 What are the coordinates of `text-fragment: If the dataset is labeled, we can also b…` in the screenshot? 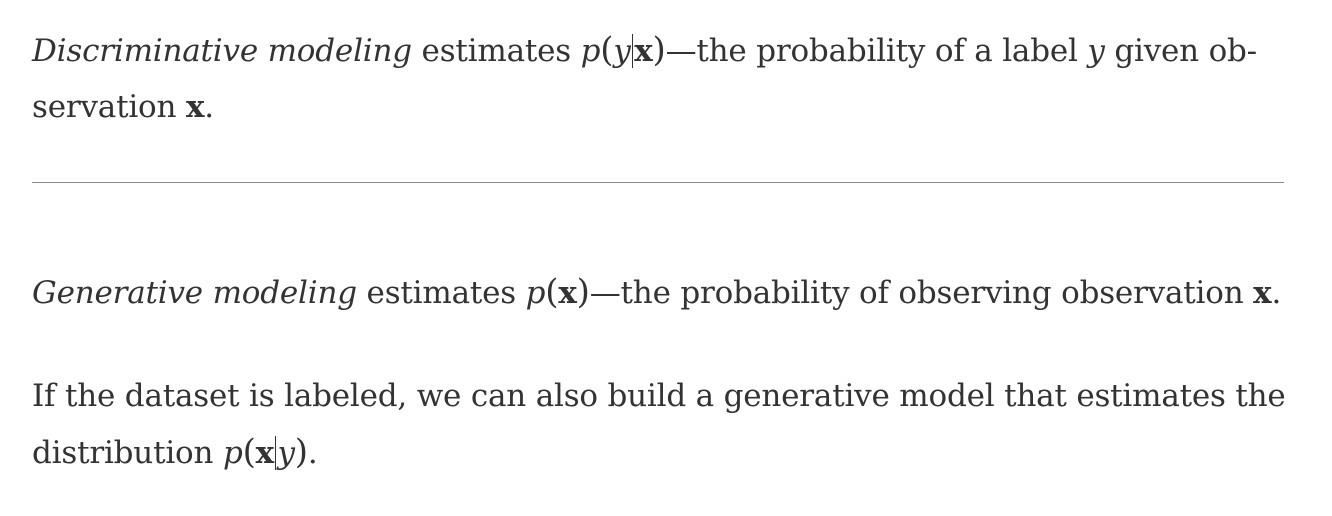 It's located at (659, 396).